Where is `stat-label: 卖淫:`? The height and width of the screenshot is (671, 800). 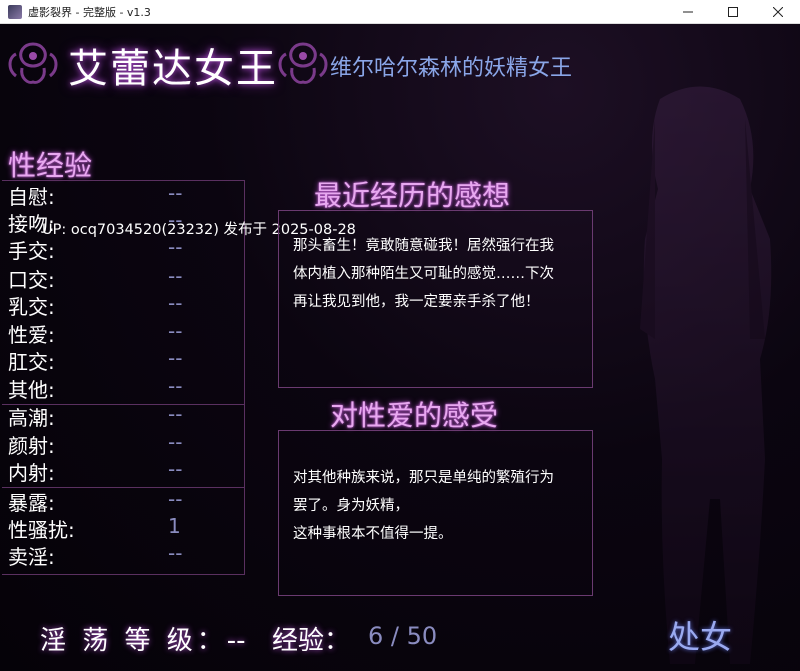 stat-label: 卖淫: is located at coordinates (31, 557).